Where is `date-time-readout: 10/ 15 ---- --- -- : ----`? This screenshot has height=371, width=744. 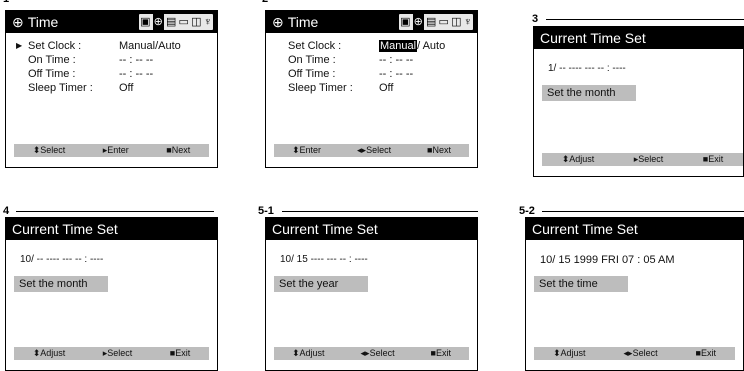 date-time-readout: 10/ 15 ---- --- -- : ---- is located at coordinates (324, 259).